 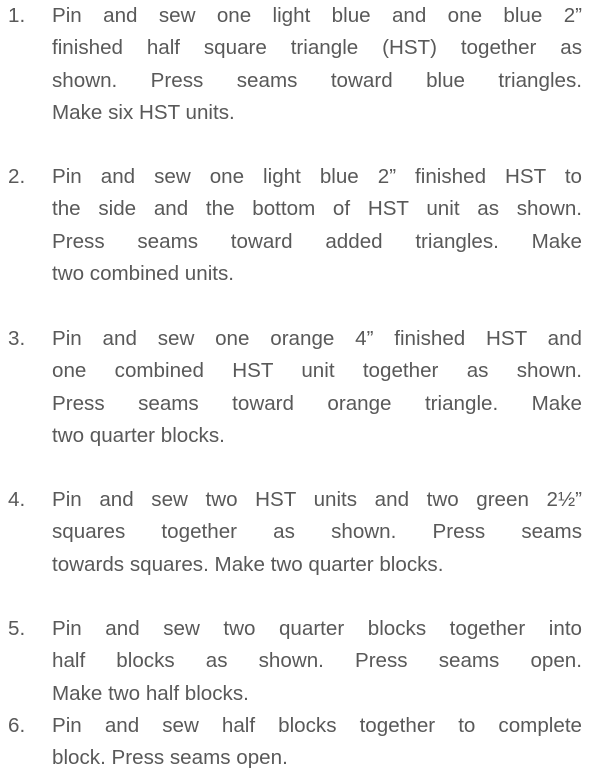 I want to click on step-text-line: squares together as shown. Press seams, so click(x=317, y=532).